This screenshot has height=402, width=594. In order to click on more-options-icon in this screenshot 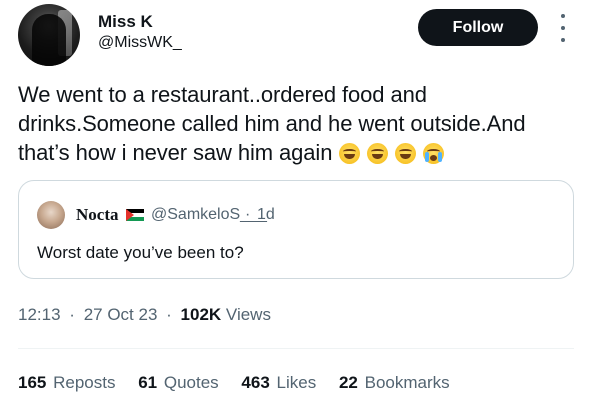, I will do `click(563, 28)`.